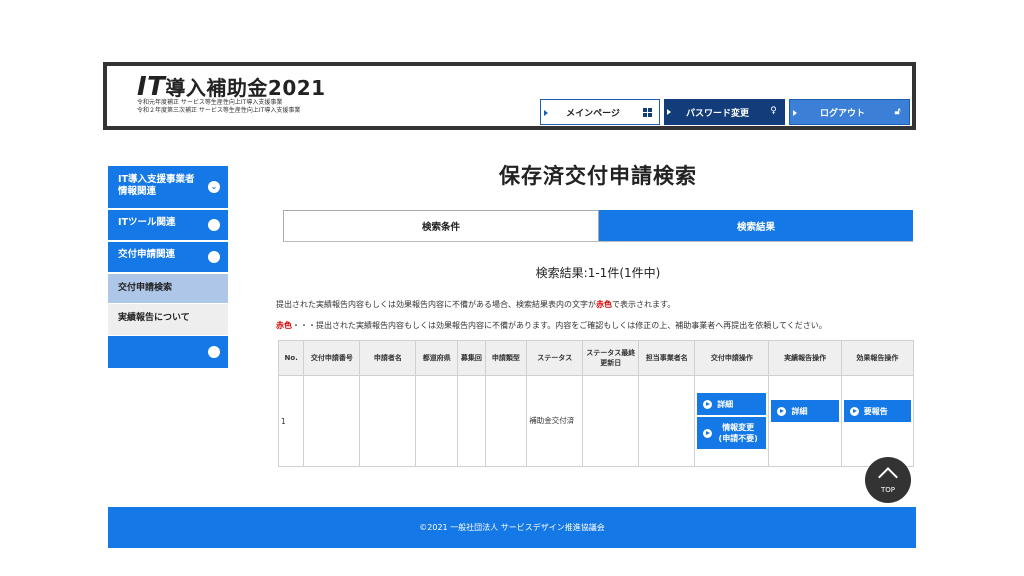 This screenshot has width=1024, height=576. What do you see at coordinates (168, 352) in the screenshot?
I see `sidebar-item-extra` at bounding box center [168, 352].